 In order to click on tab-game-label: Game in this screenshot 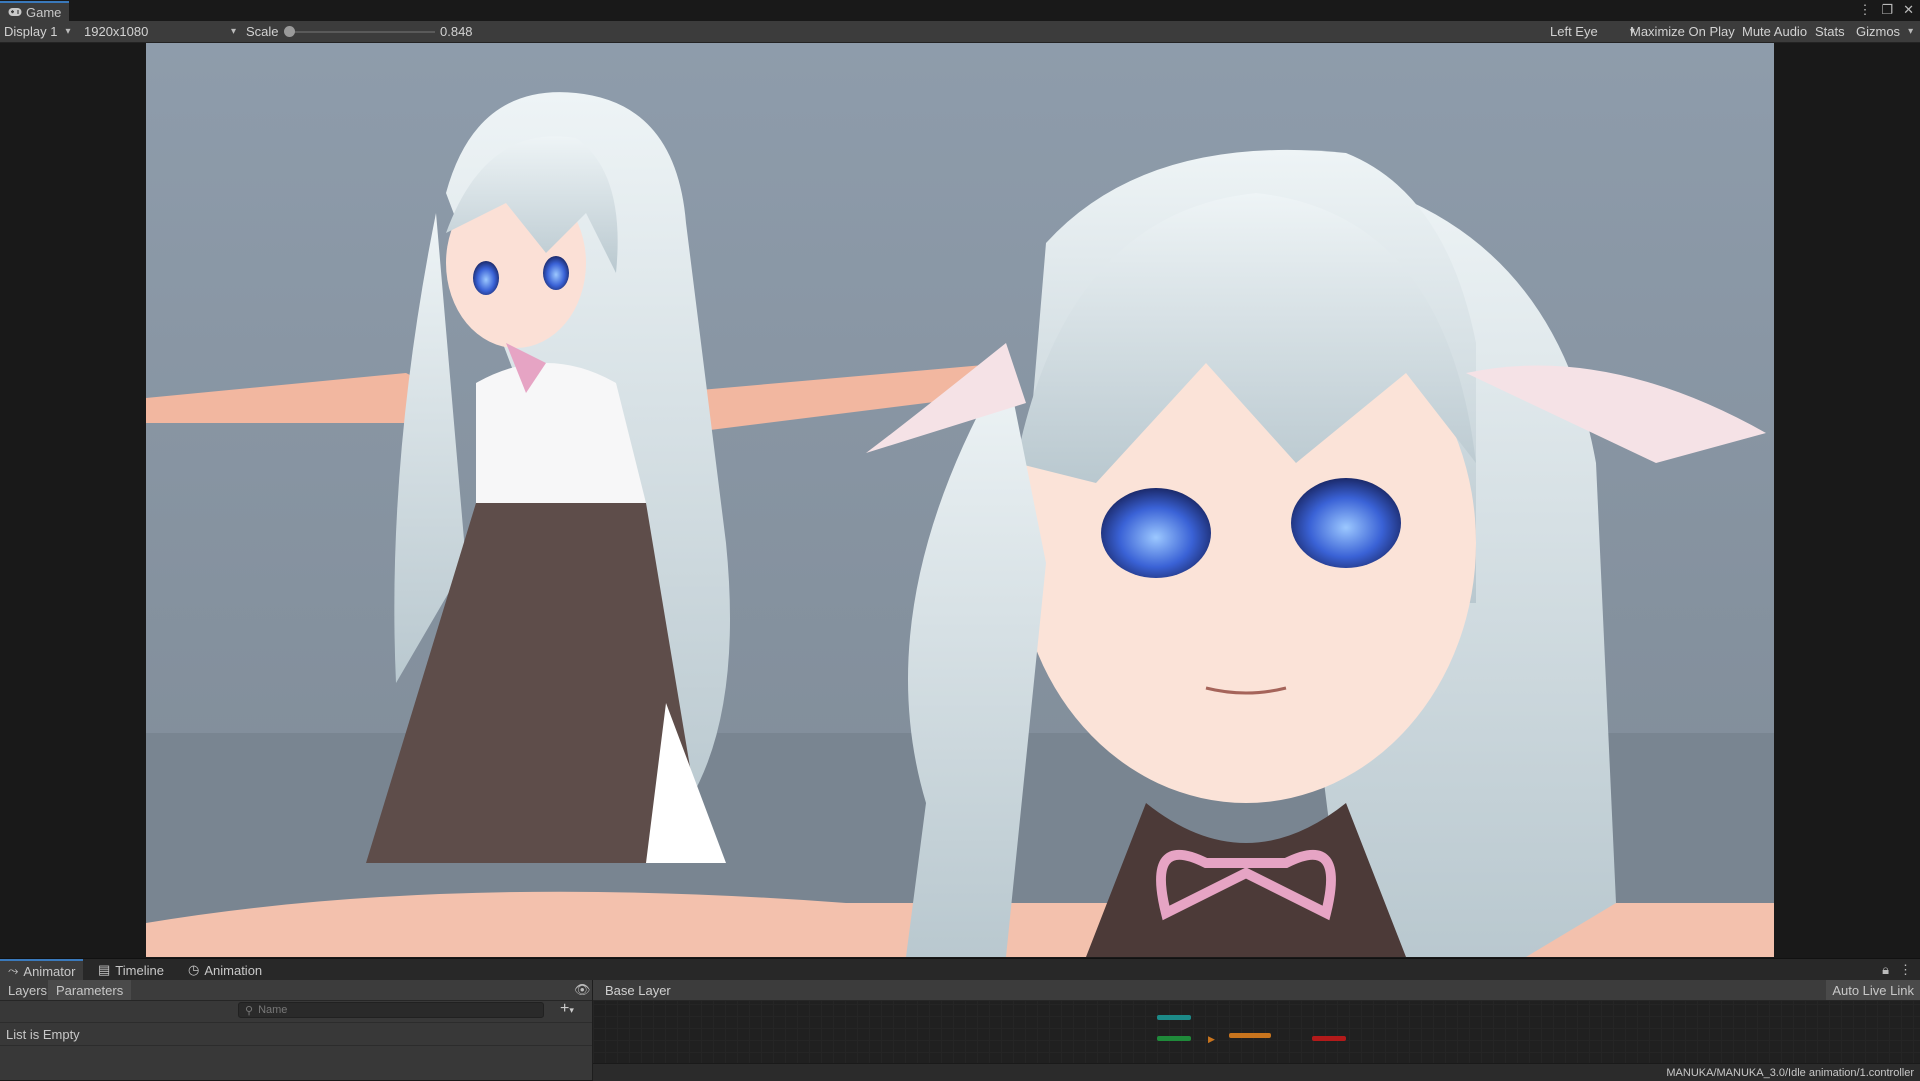, I will do `click(44, 12)`.